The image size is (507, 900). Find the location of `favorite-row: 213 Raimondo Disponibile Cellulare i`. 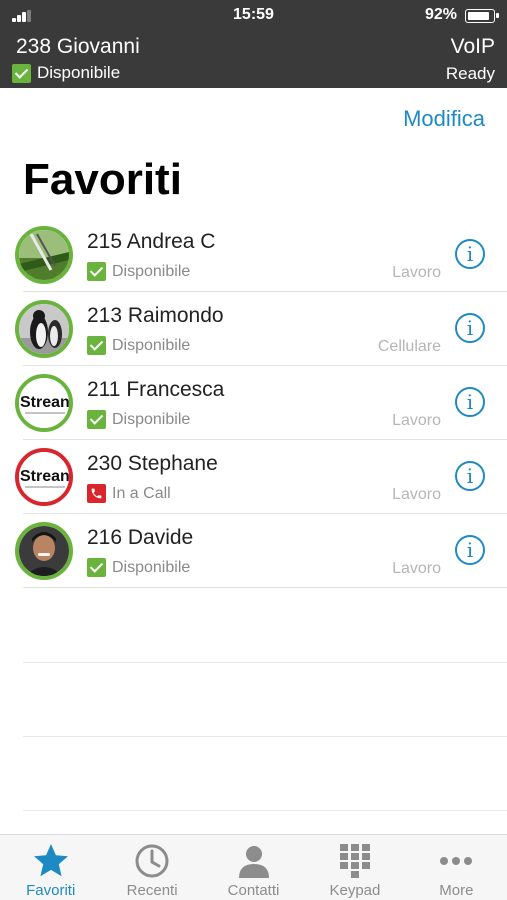

favorite-row: 213 Raimondo Disponibile Cellulare i is located at coordinates (253, 329).